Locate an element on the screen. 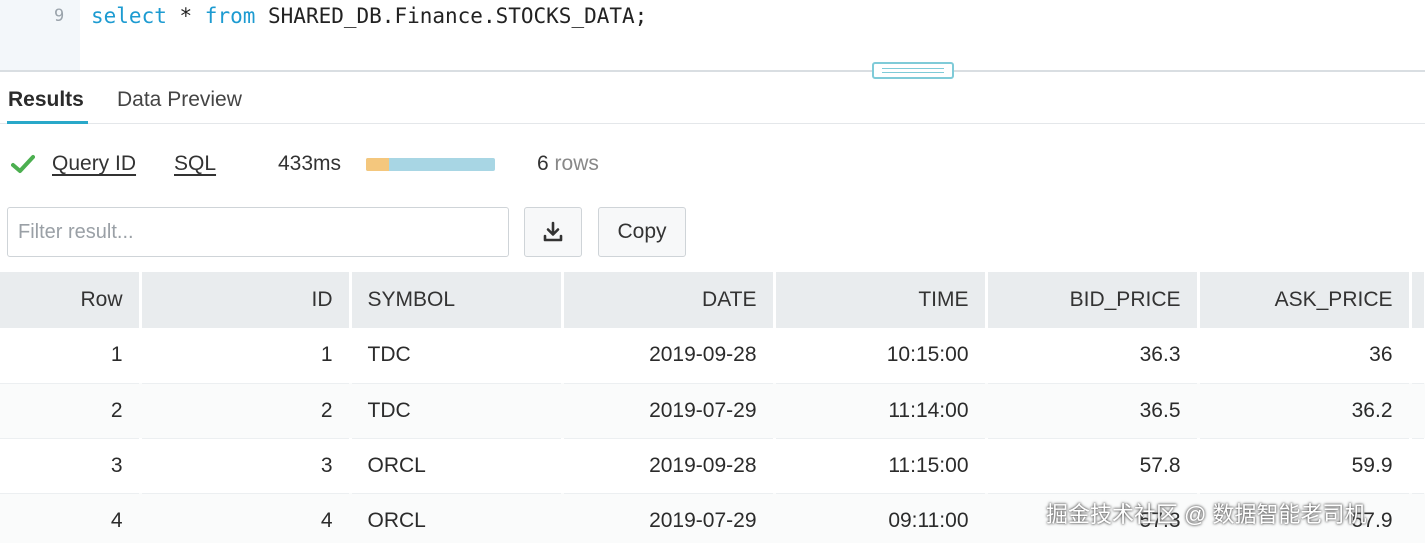 The image size is (1425, 543). column-header-bid-price: BID_PRICE is located at coordinates (1093, 300).